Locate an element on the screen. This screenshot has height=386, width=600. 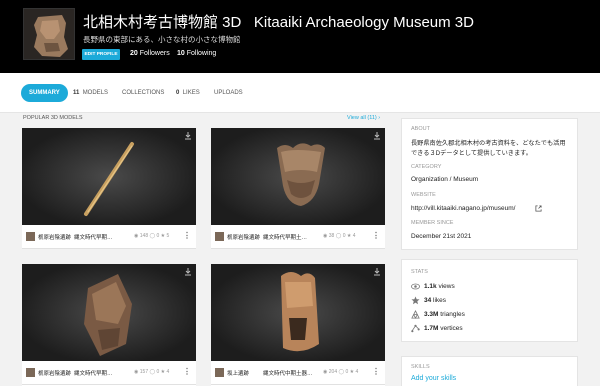
category-label: CATEGORY is located at coordinates (426, 167).